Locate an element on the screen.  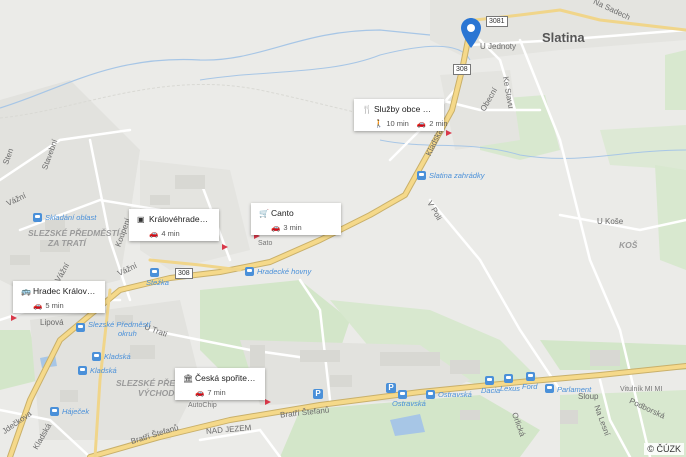
bus-stop-label: Parlament is located at coordinates (574, 389).